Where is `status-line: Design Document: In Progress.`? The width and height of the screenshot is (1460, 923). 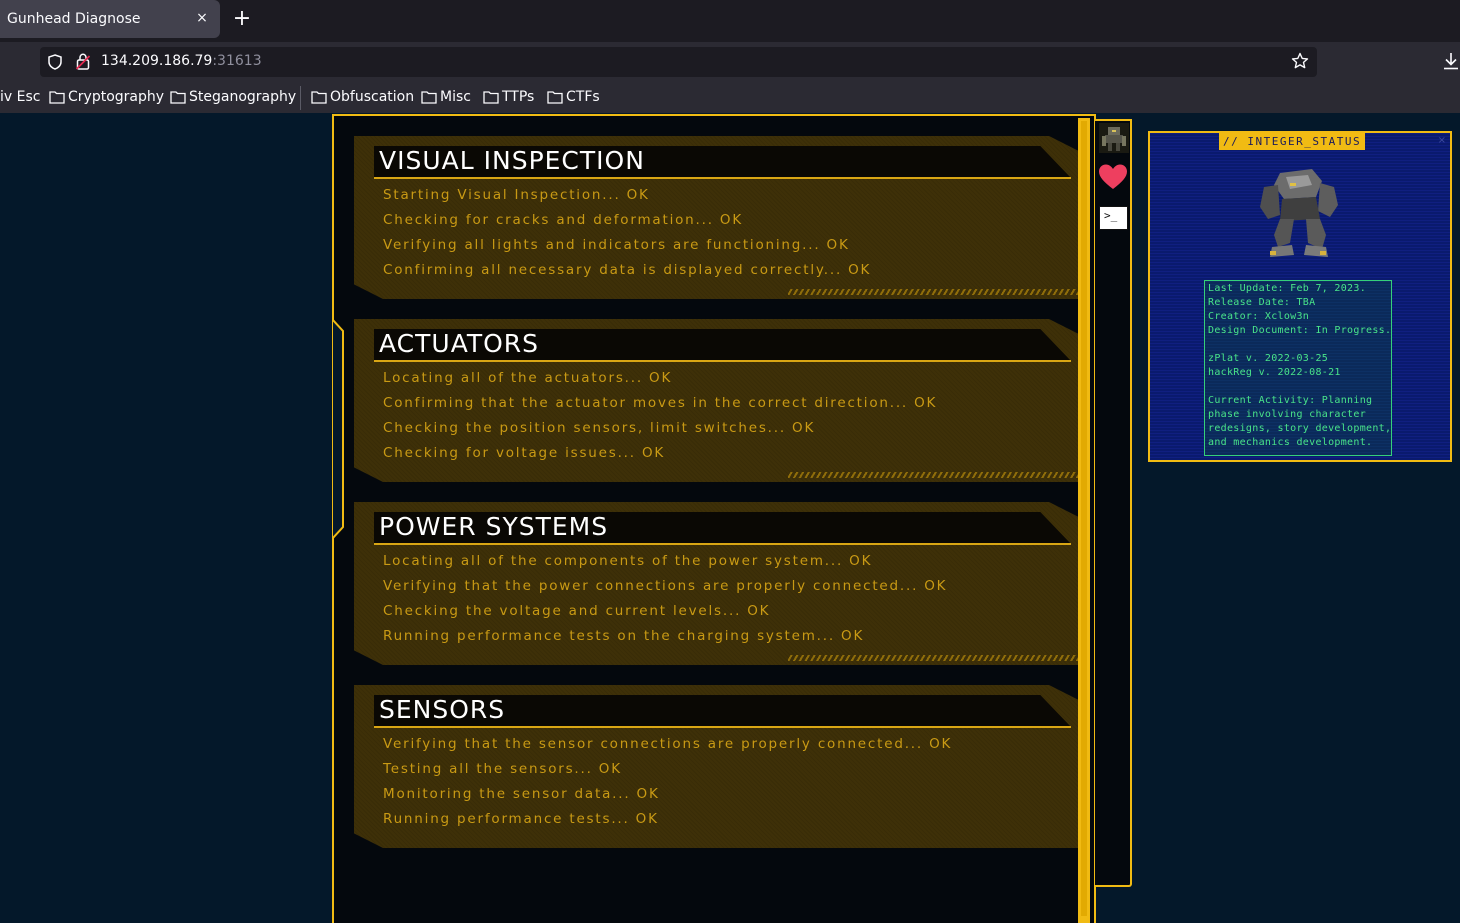 status-line: Design Document: In Progress. is located at coordinates (1300, 330).